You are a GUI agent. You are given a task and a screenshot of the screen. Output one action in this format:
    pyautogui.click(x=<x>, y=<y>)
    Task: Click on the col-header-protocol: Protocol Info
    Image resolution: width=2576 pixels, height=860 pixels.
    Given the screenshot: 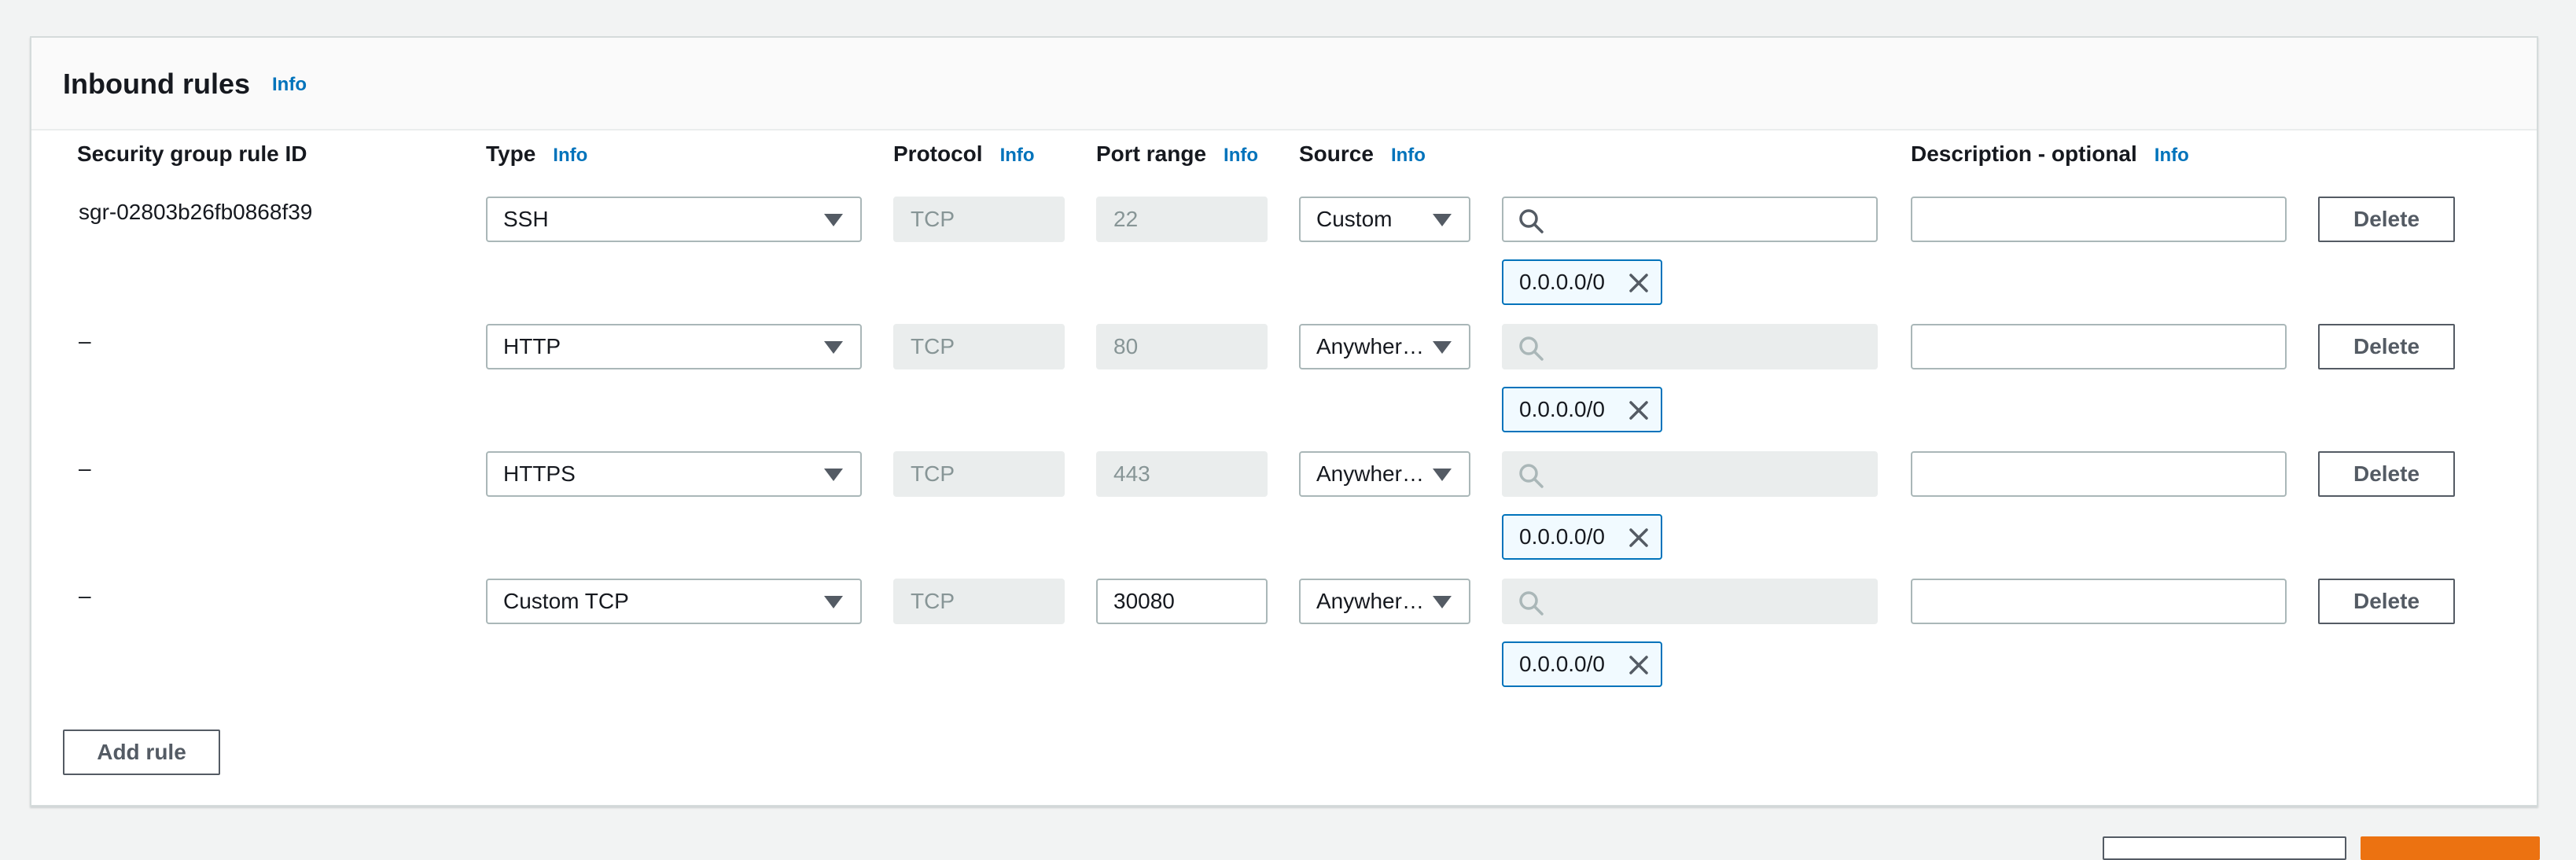 What is the action you would take?
    pyautogui.click(x=964, y=154)
    